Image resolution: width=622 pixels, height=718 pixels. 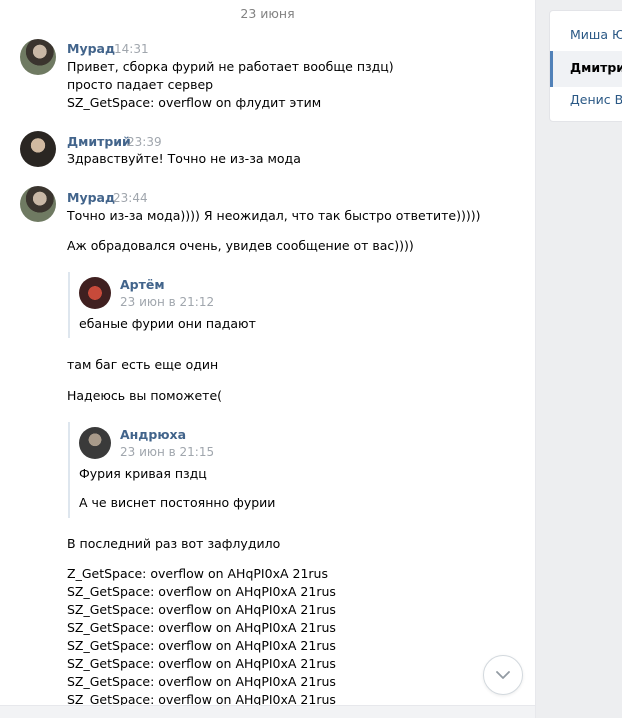 I want to click on sidebar-item-dmitry: Дмитрий, so click(x=596, y=67).